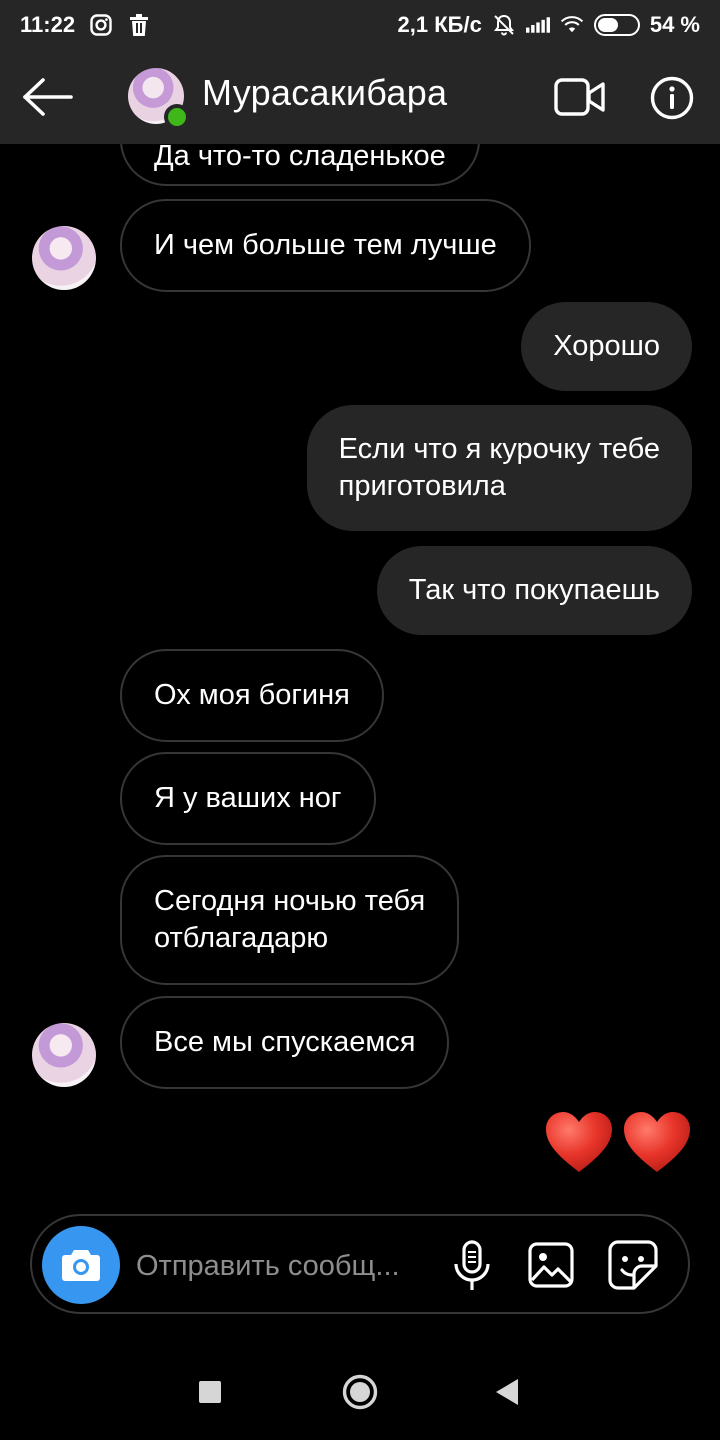 The image size is (720, 1440). I want to click on info-button, so click(672, 98).